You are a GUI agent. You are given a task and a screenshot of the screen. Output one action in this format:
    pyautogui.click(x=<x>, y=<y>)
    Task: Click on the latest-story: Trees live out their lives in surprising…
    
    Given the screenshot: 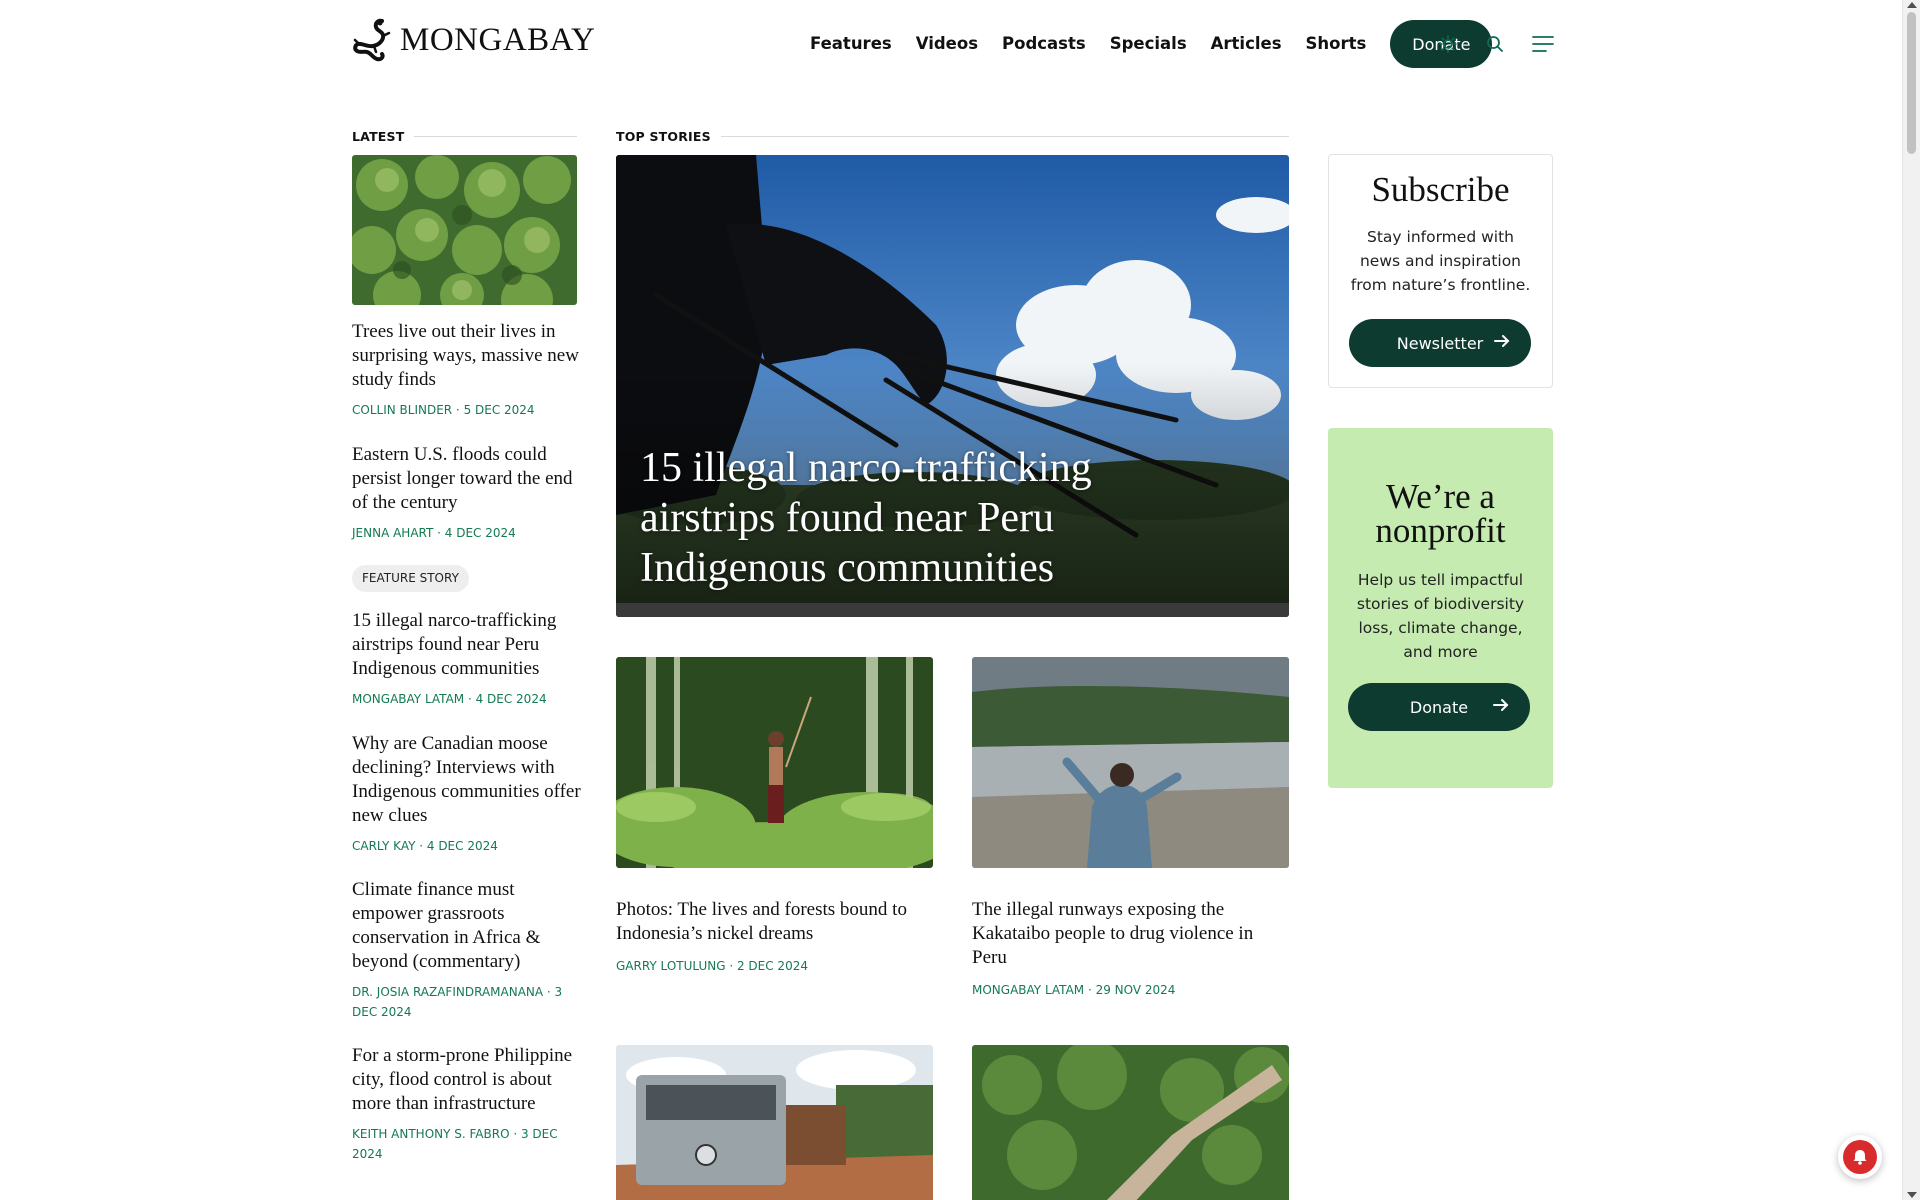 What is the action you would take?
    pyautogui.click(x=467, y=370)
    